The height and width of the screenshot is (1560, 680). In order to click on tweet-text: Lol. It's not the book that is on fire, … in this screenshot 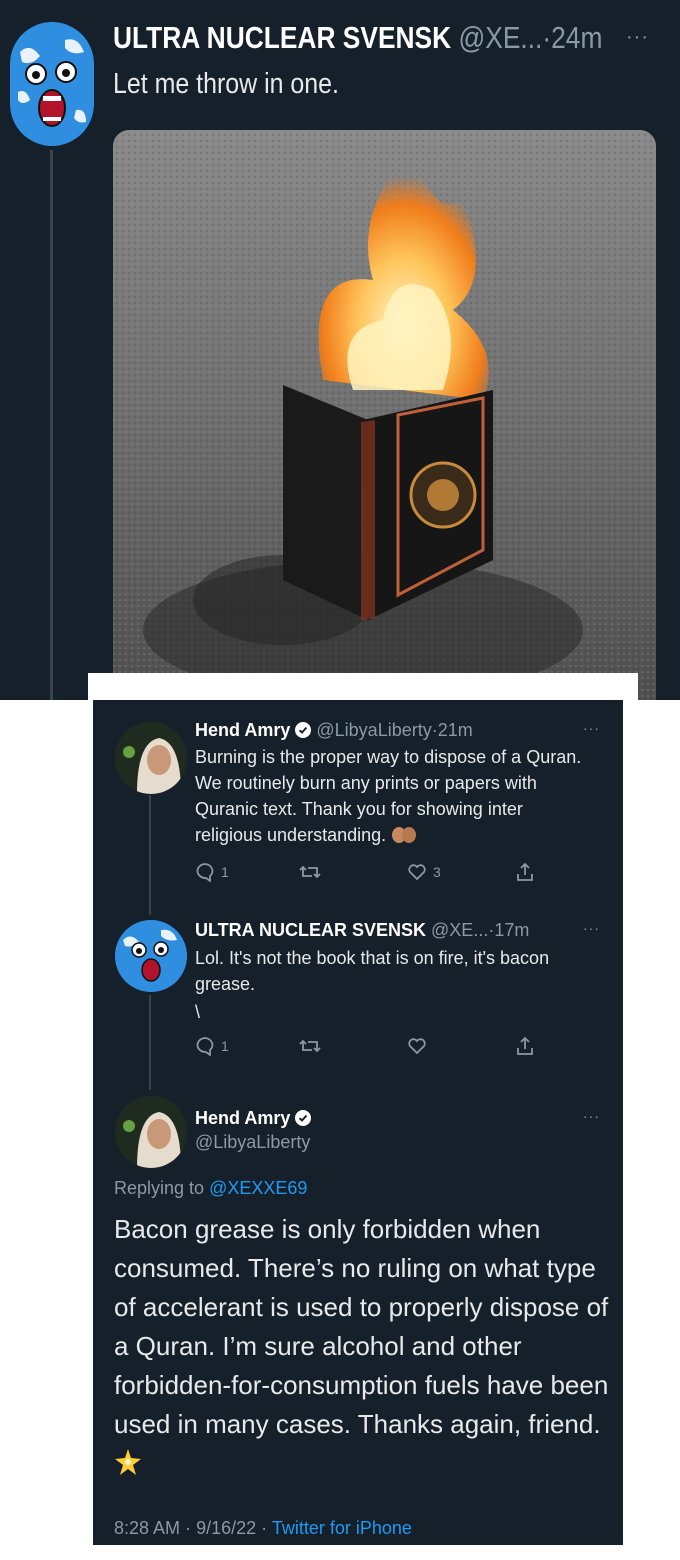, I will do `click(372, 971)`.